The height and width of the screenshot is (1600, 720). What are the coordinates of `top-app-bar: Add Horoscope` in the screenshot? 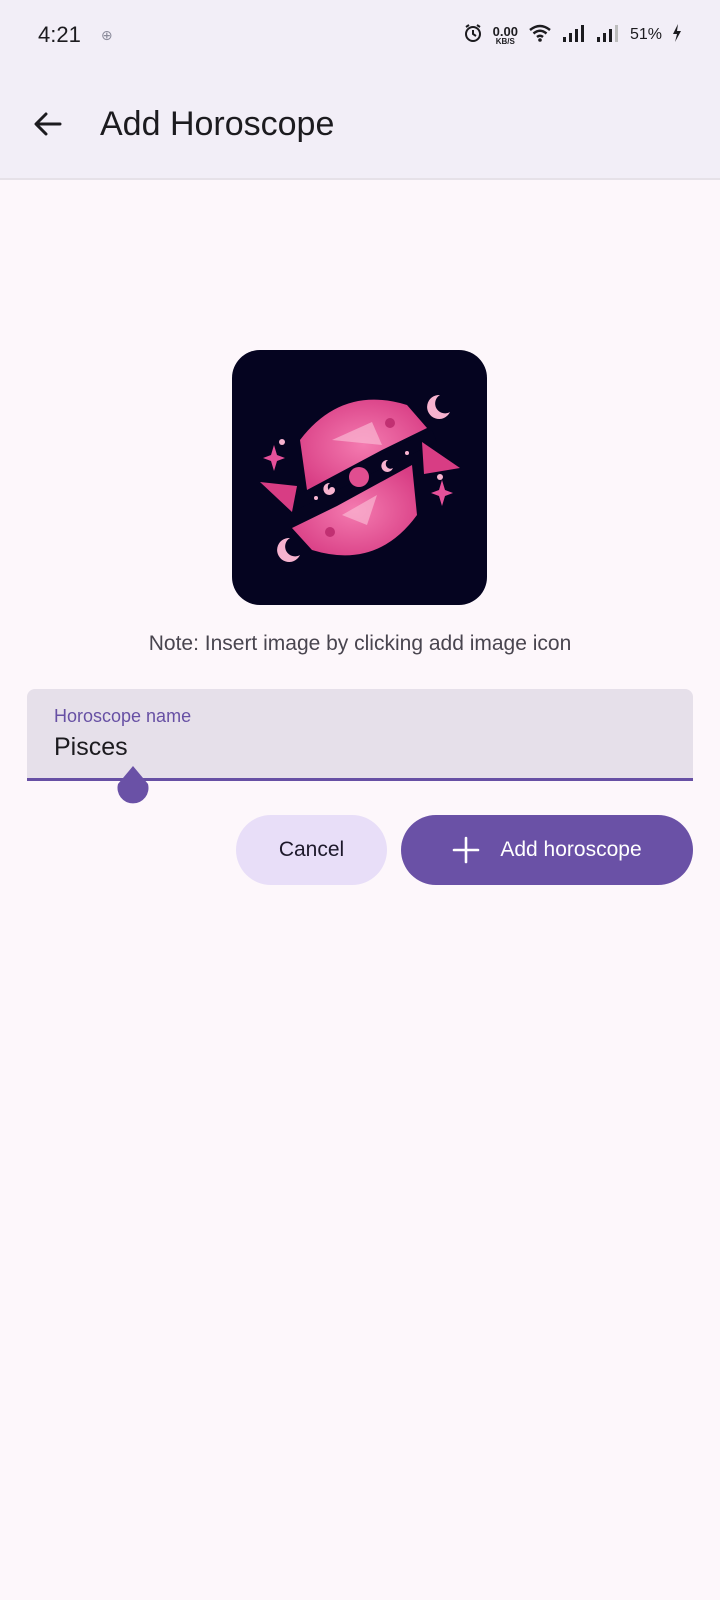 It's located at (360, 125).